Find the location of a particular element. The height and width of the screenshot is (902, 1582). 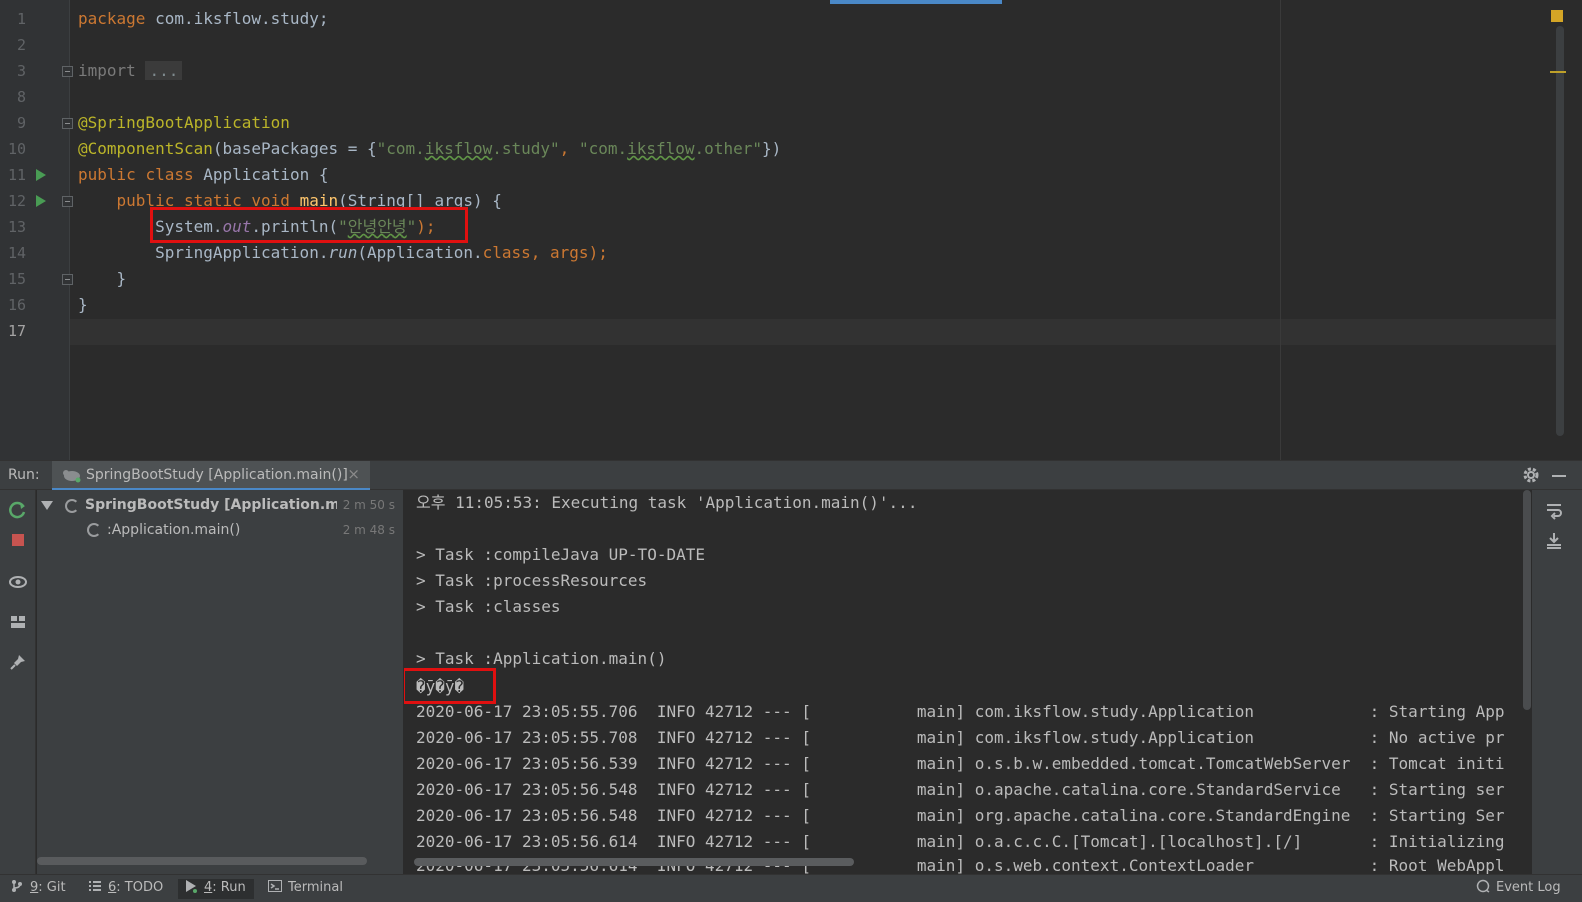

line-number: 1 is located at coordinates (21, 19).